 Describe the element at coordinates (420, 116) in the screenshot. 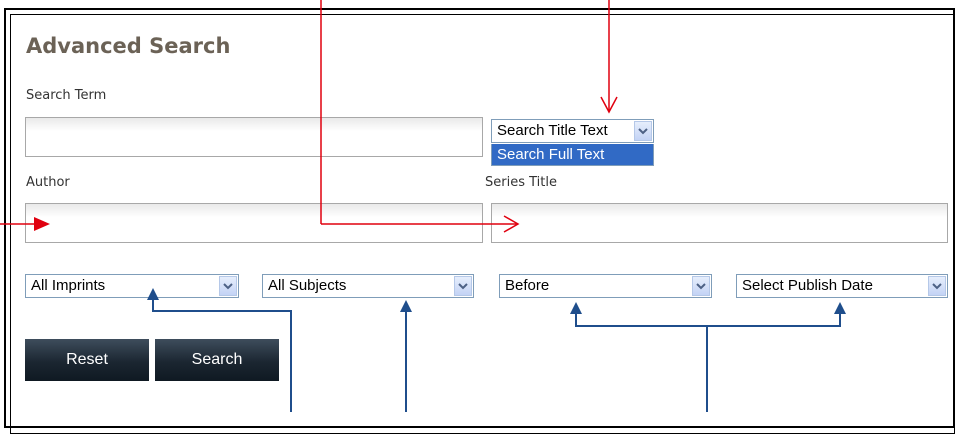

I see `red-arrow-series` at that location.